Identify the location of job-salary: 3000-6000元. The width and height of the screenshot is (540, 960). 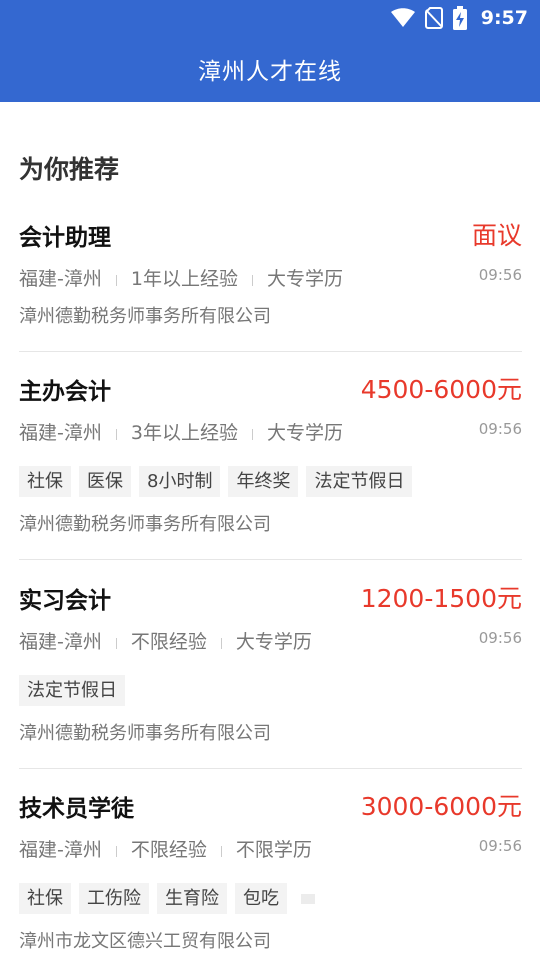
(441, 806).